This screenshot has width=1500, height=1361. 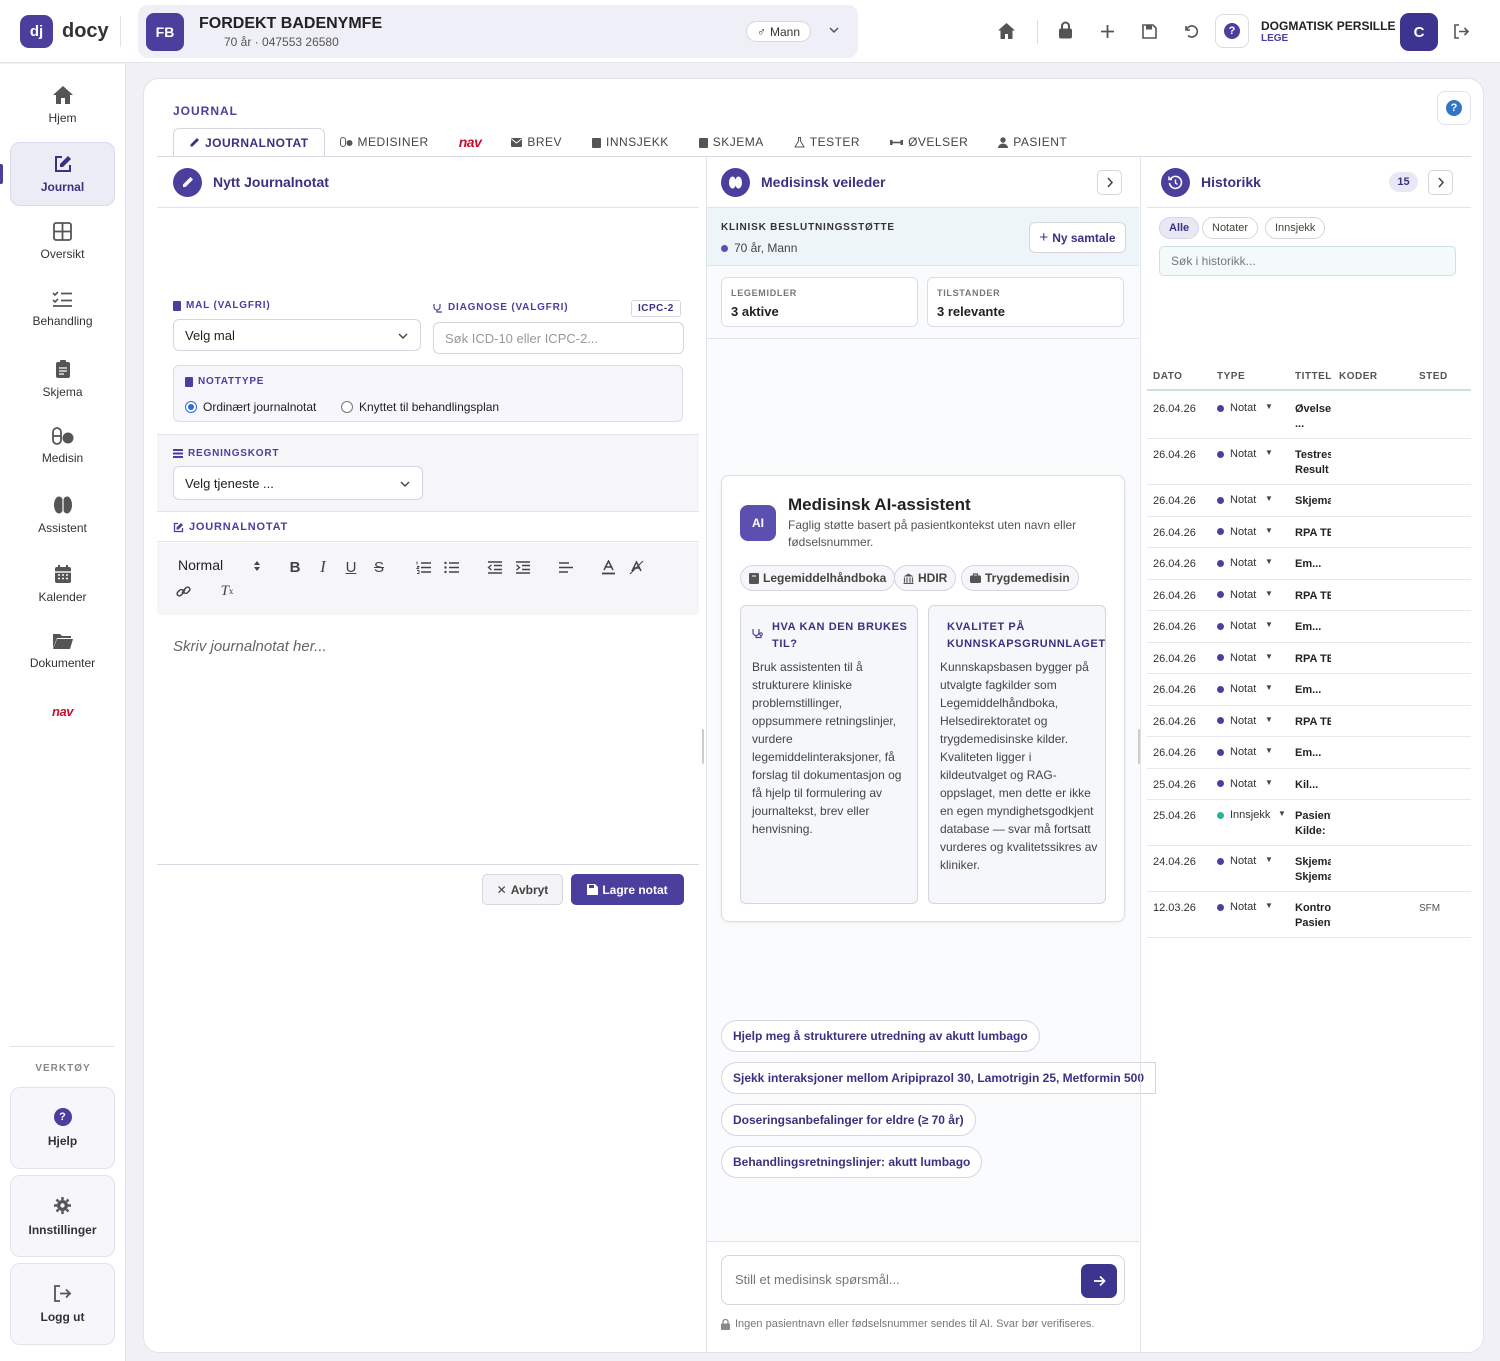 I want to click on icpc-badge: ICPC-2, so click(x=656, y=308).